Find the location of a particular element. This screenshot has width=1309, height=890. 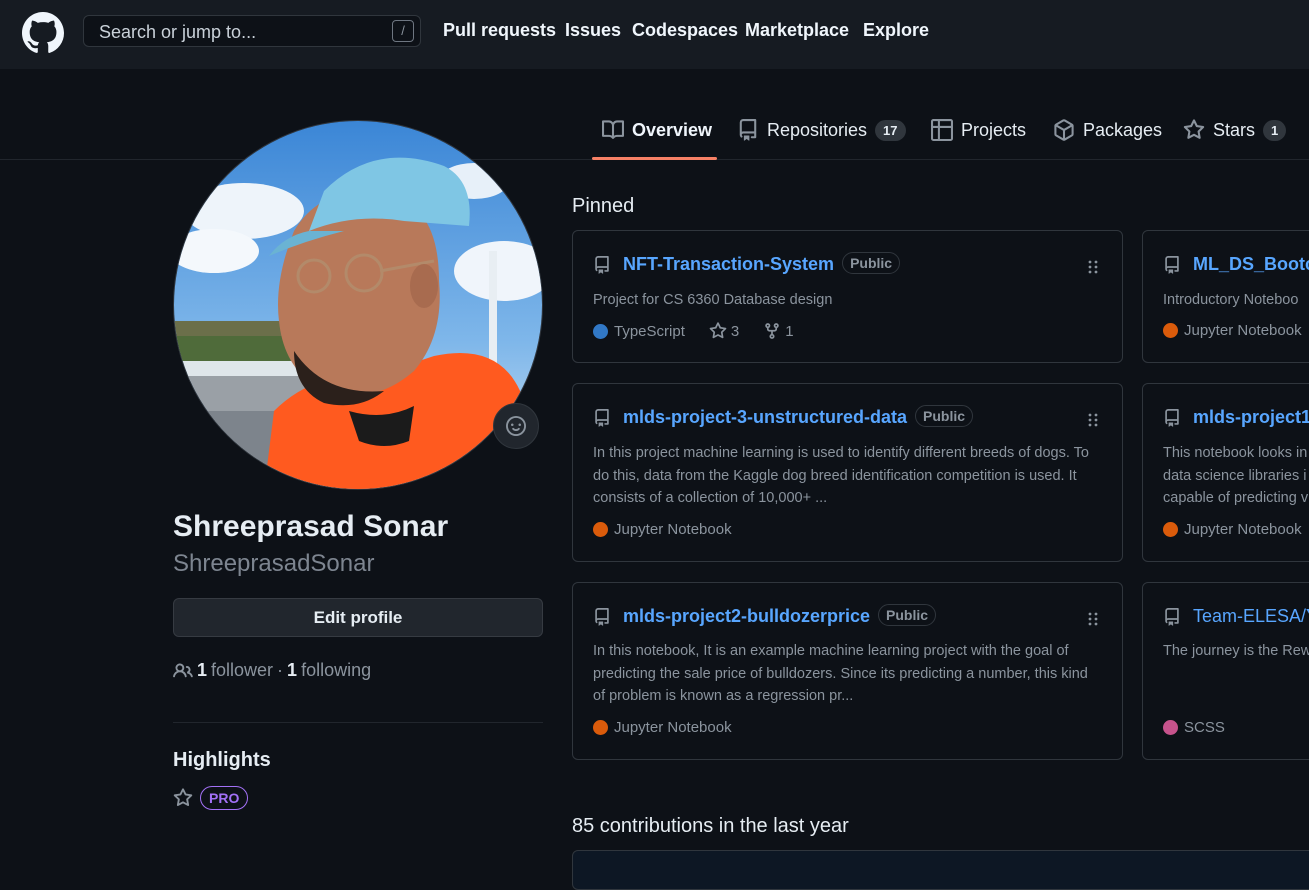

repo-link: NFT-Transaction-System is located at coordinates (728, 264).